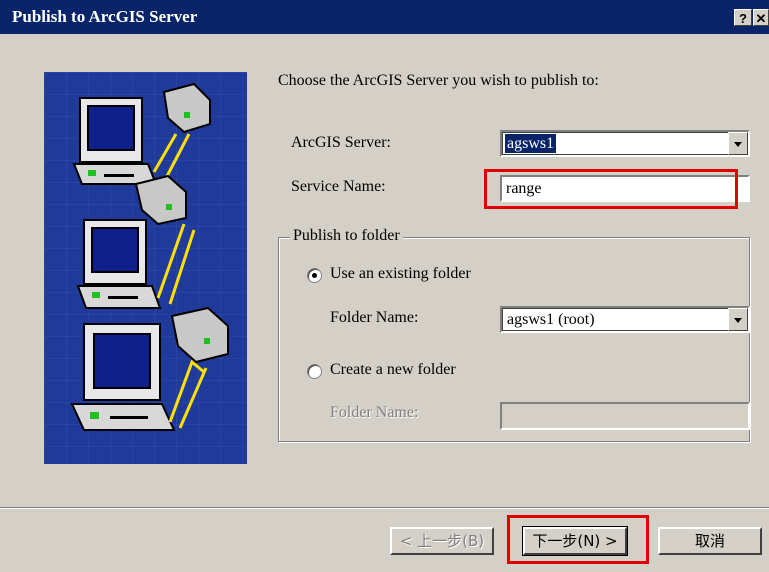 The height and width of the screenshot is (572, 769). What do you see at coordinates (611, 189) in the screenshot?
I see `service-name-highlight` at bounding box center [611, 189].